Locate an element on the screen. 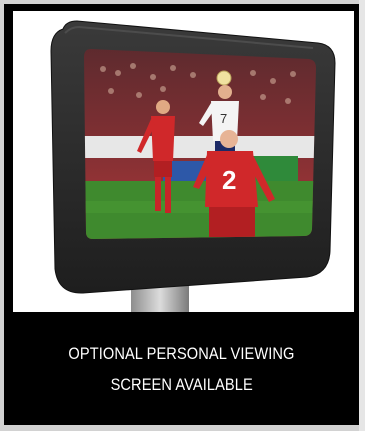 This screenshot has height=431, width=365. jersey-number-white: 7 is located at coordinates (223, 118).